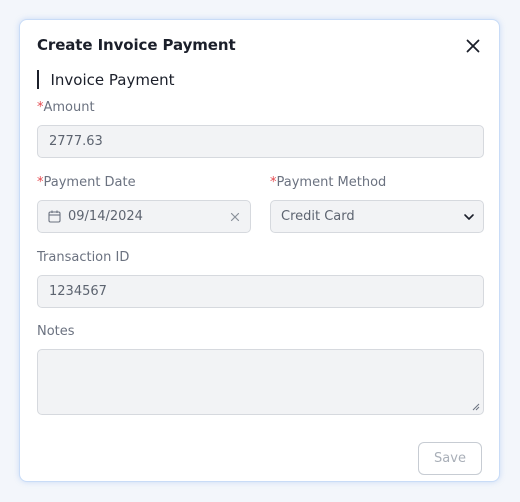  I want to click on section-header: Invoice Payment, so click(106, 79).